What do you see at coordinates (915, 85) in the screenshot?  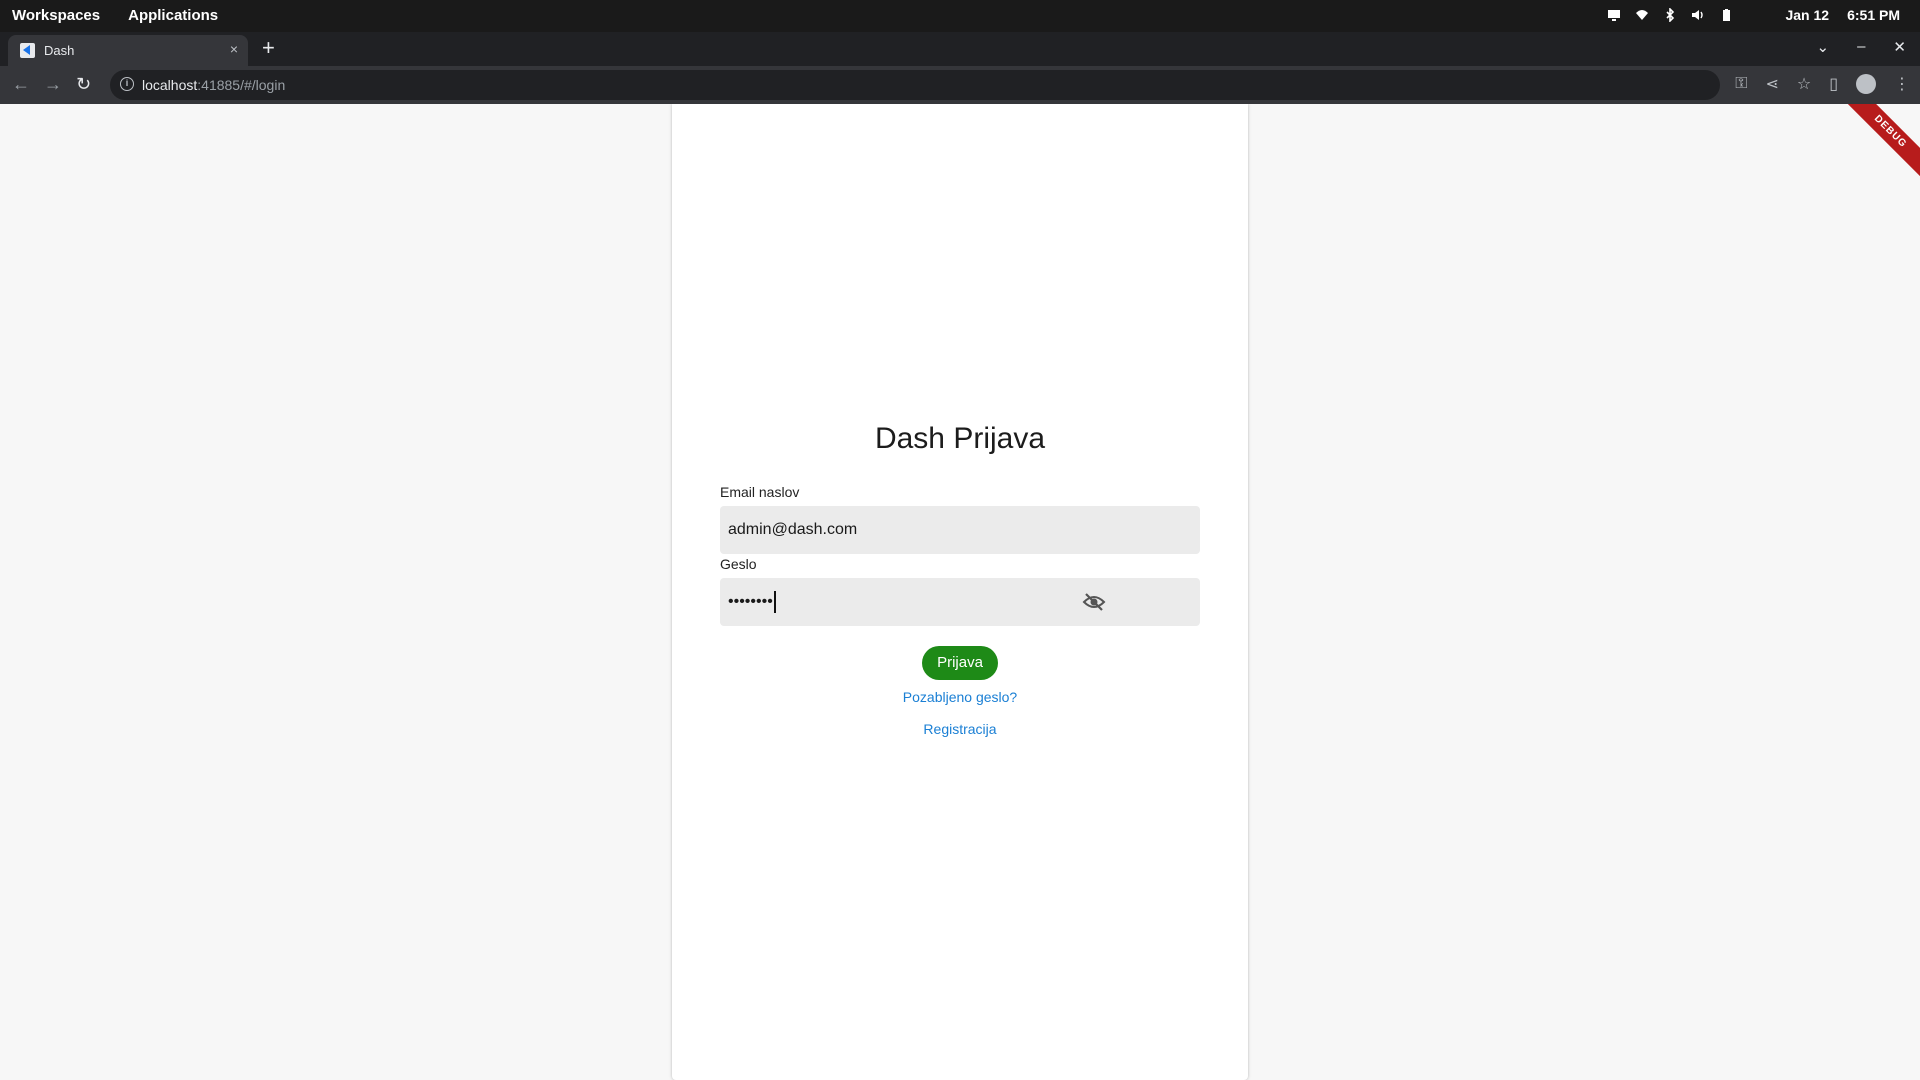 I see `url-input: i localhost:41885/#/login` at bounding box center [915, 85].